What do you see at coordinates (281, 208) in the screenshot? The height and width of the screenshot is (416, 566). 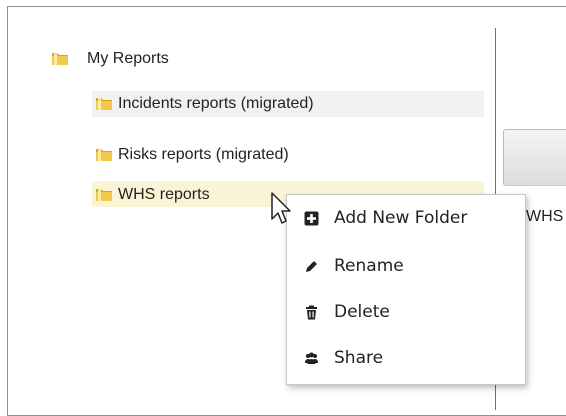 I see `mouse-pointer-icon` at bounding box center [281, 208].